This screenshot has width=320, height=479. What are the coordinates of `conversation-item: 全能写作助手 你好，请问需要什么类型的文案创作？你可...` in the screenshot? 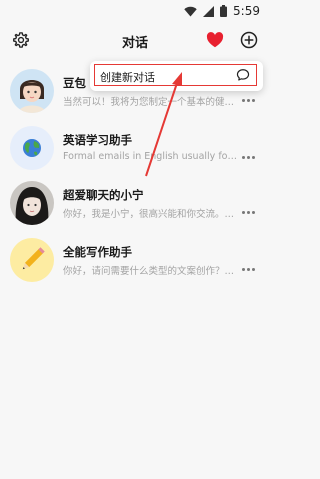 It's located at (135, 260).